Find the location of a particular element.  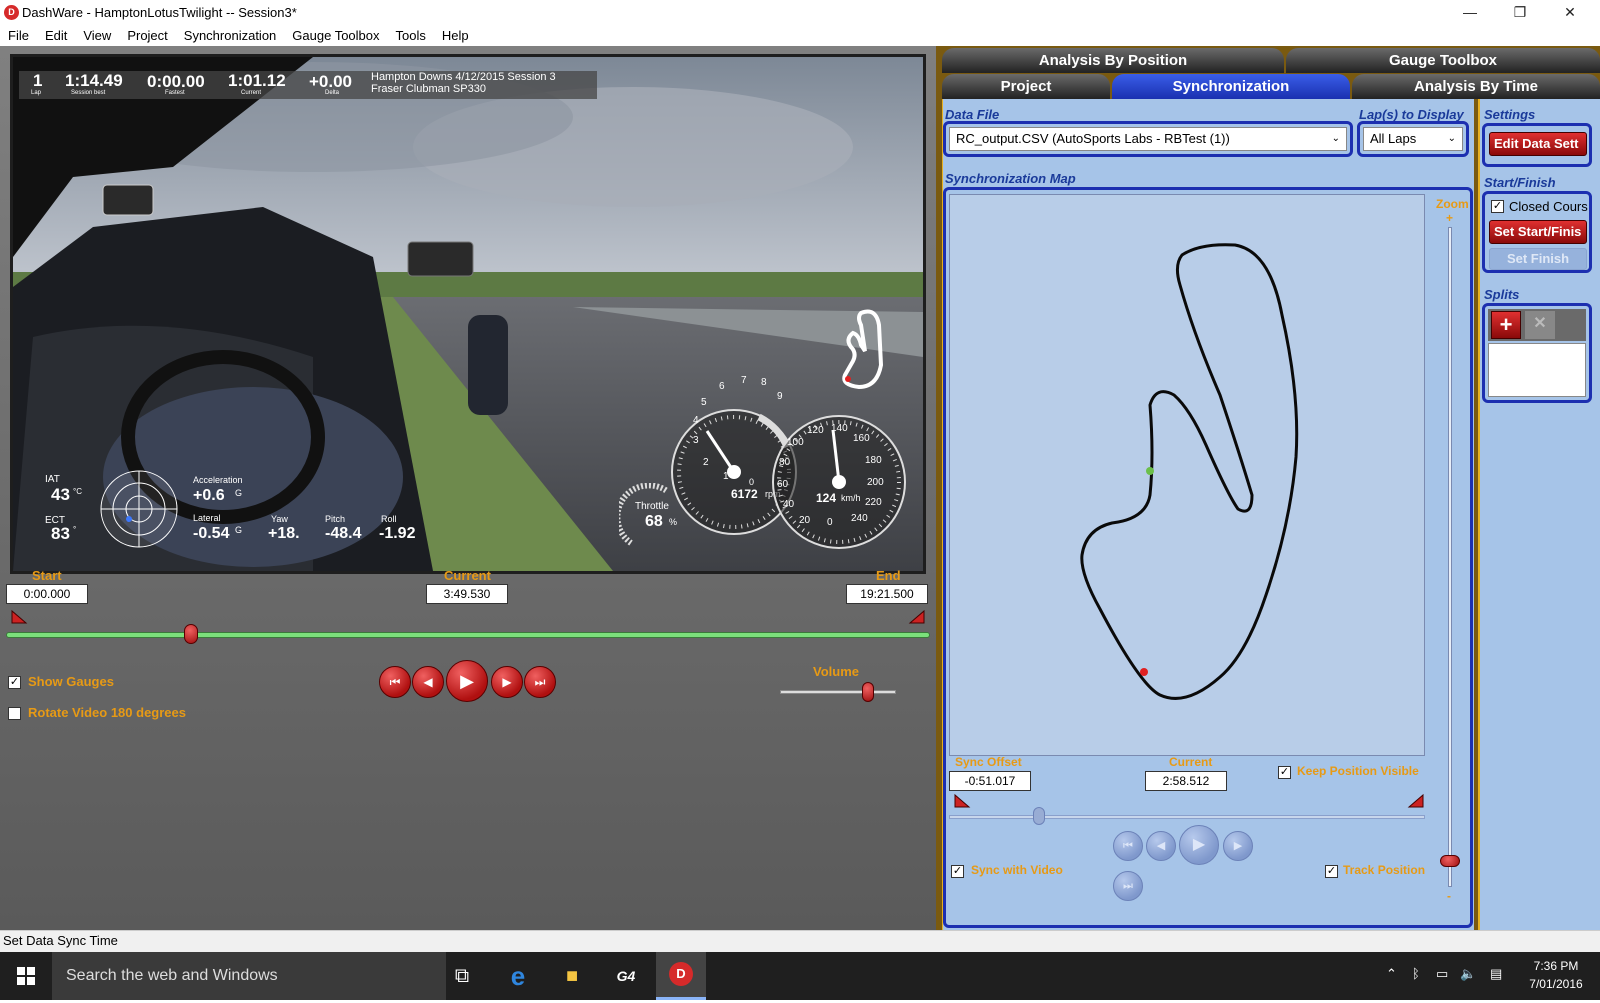

pitch-value: -48.4 is located at coordinates (343, 533).